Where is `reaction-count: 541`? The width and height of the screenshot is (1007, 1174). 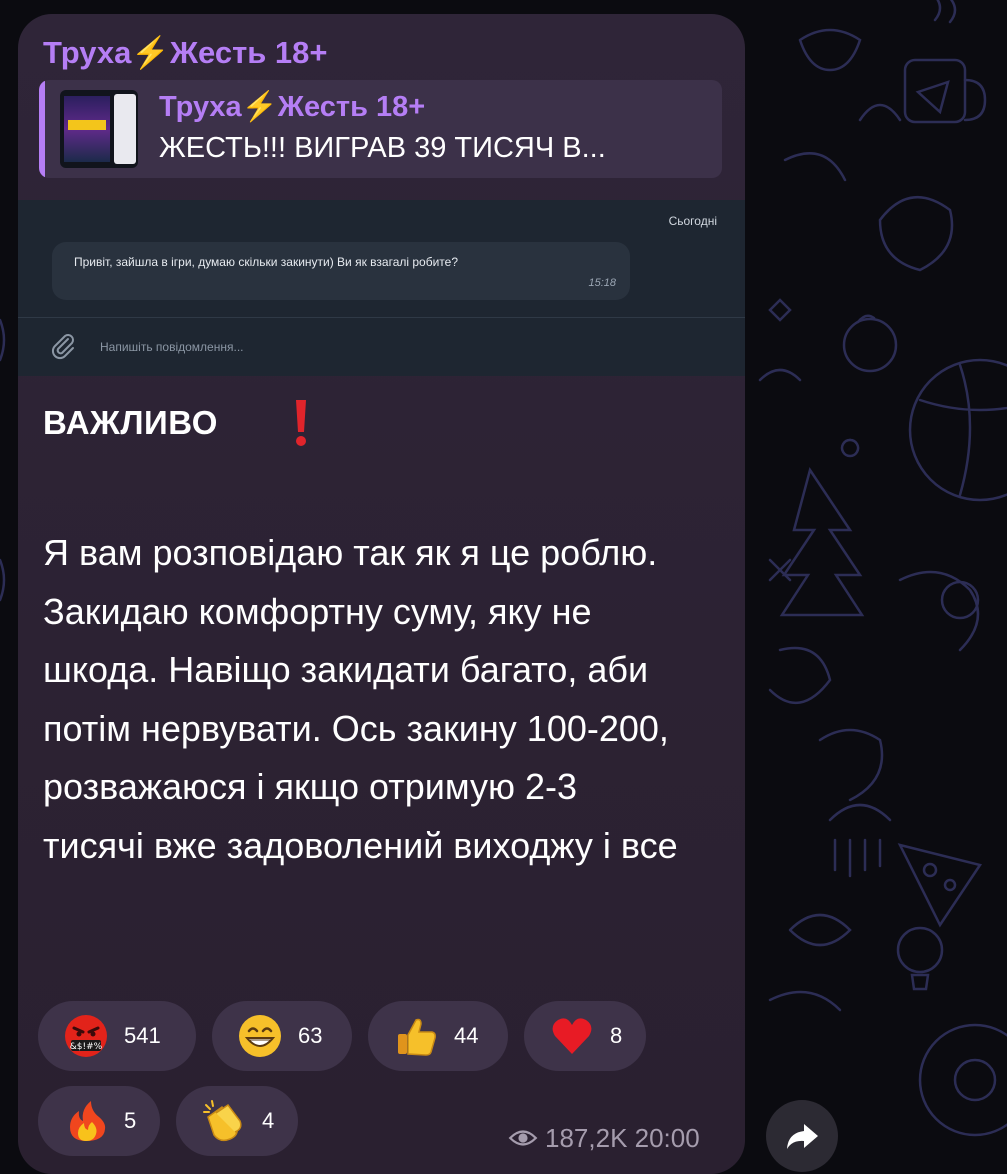 reaction-count: 541 is located at coordinates (142, 1035).